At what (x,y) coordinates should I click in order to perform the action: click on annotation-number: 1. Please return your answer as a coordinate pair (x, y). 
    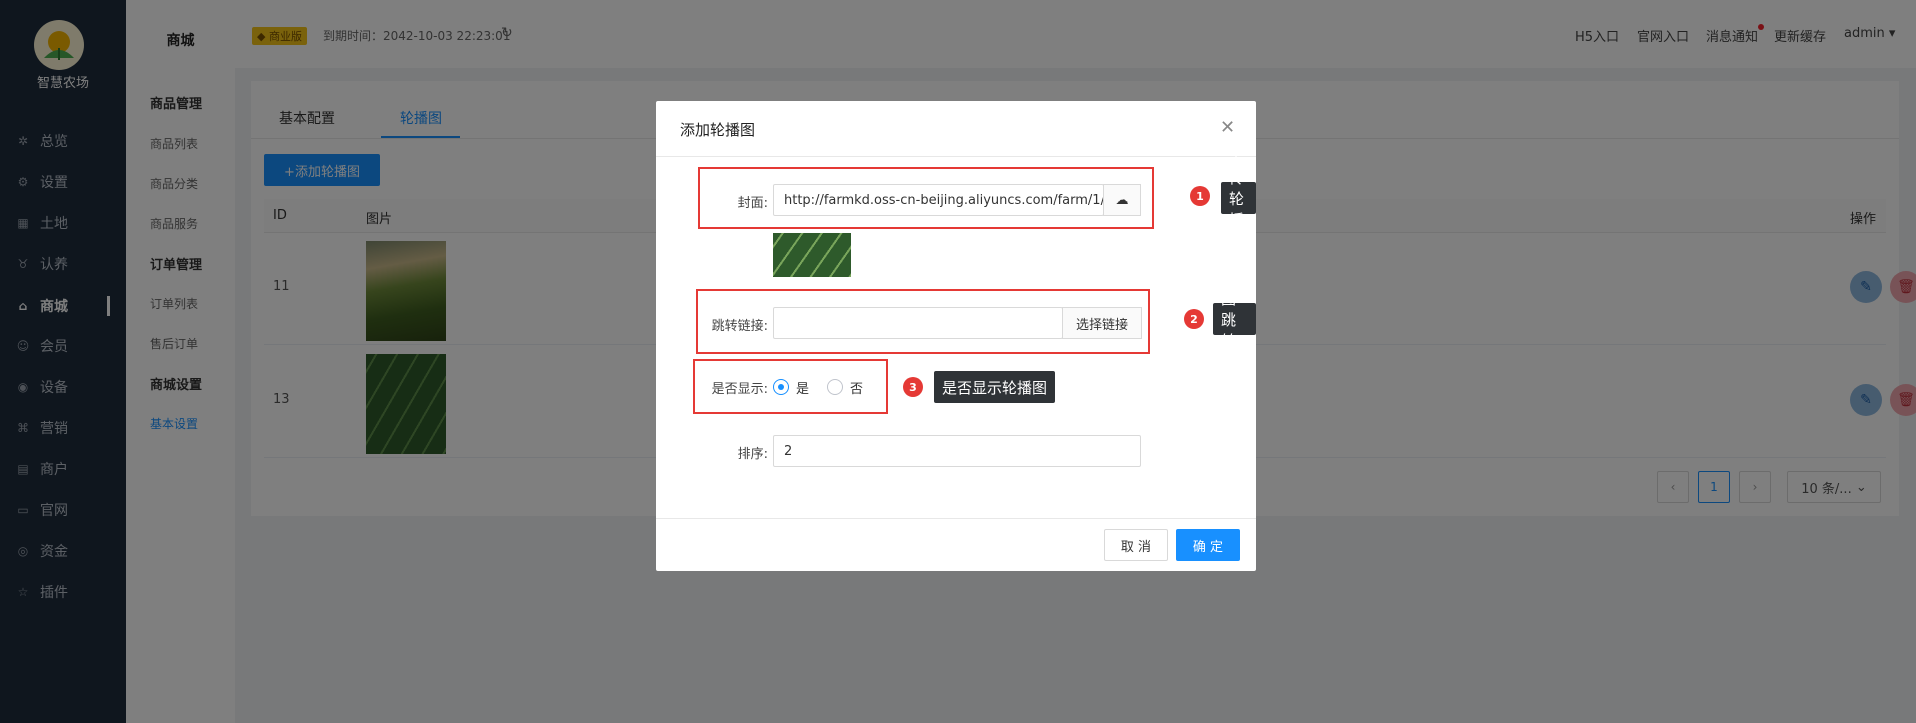
    Looking at the image, I should click on (1200, 196).